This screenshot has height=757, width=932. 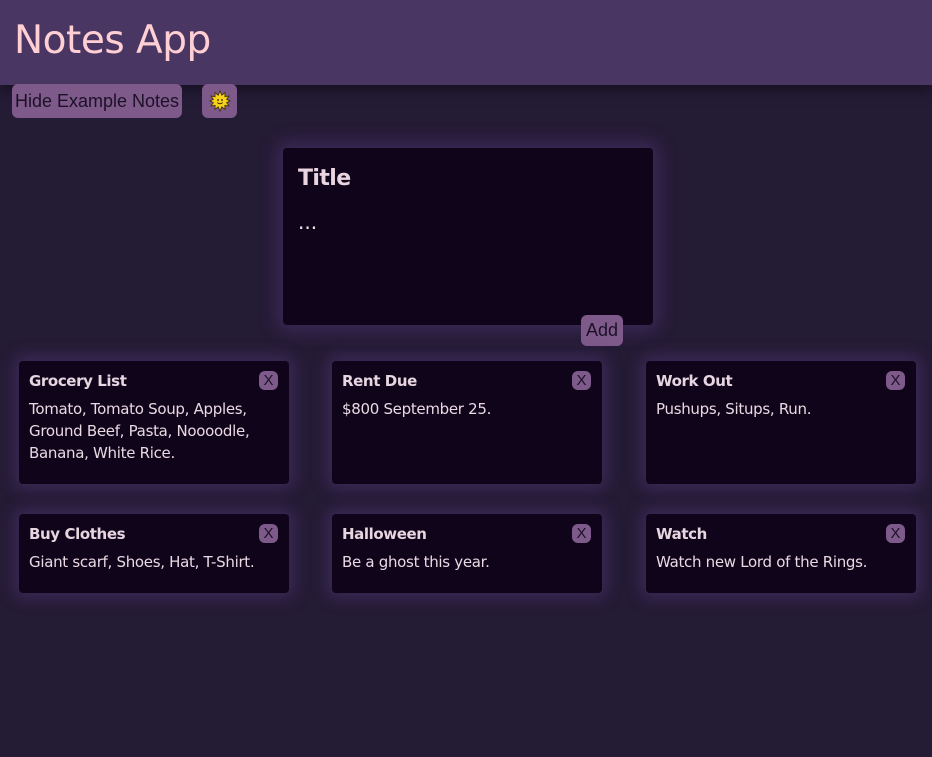 I want to click on note-title: Rent Due, so click(x=379, y=381).